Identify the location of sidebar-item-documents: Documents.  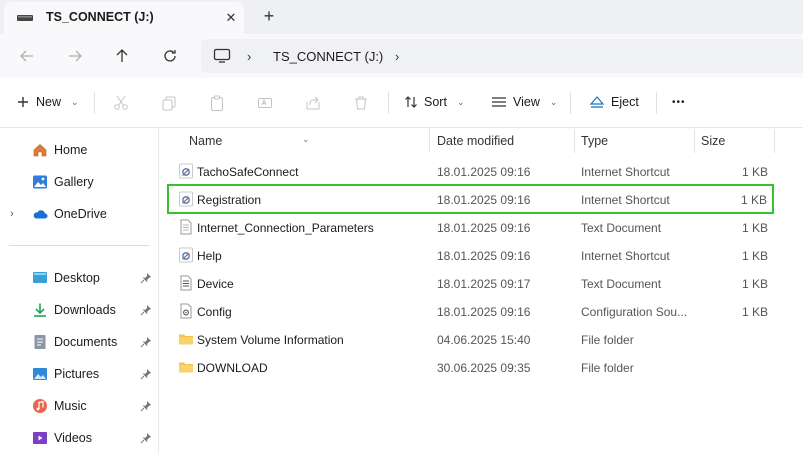
(79, 342).